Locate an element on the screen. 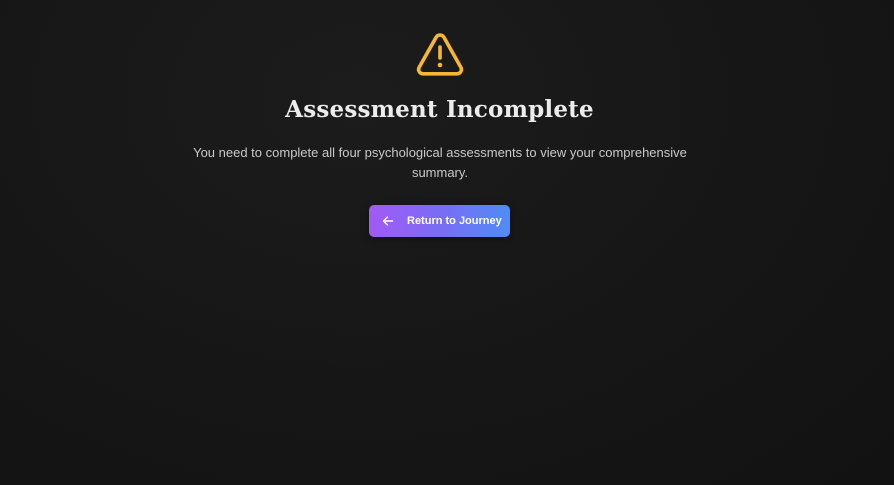 The height and width of the screenshot is (485, 894). page-title: Assessment Incomplete is located at coordinates (439, 109).